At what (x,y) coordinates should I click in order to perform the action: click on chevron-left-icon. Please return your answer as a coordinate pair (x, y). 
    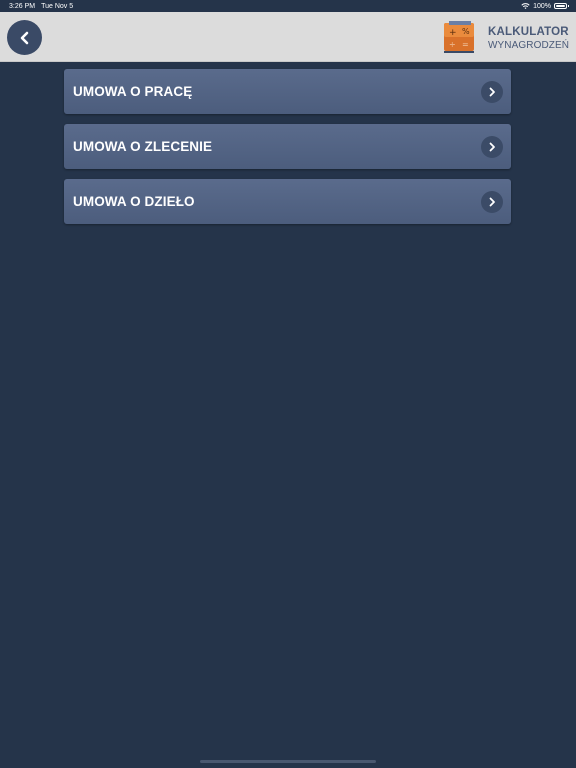
    Looking at the image, I should click on (24, 37).